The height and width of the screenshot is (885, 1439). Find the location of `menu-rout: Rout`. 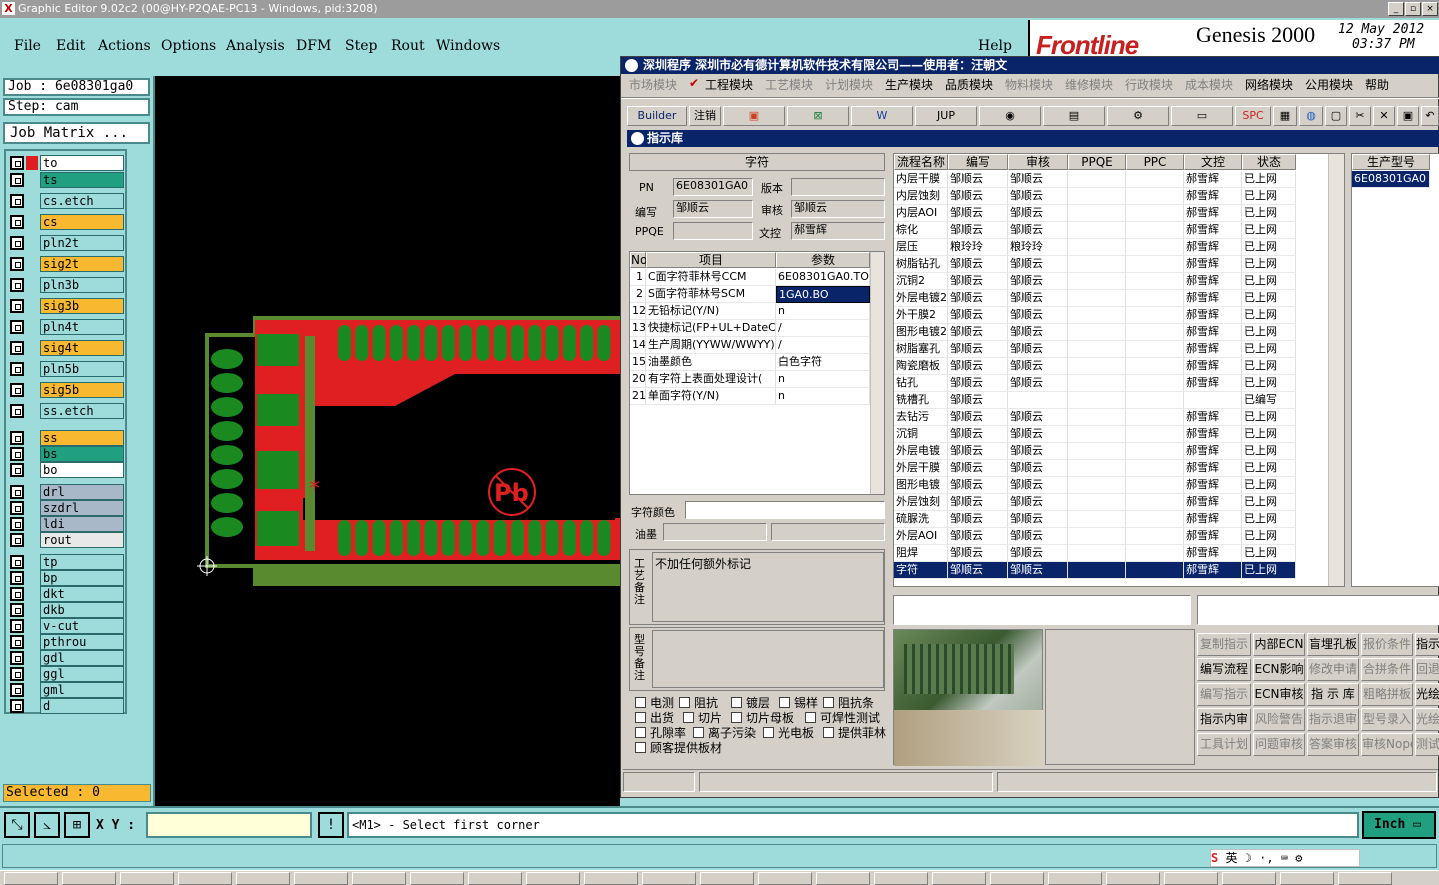

menu-rout: Rout is located at coordinates (408, 46).